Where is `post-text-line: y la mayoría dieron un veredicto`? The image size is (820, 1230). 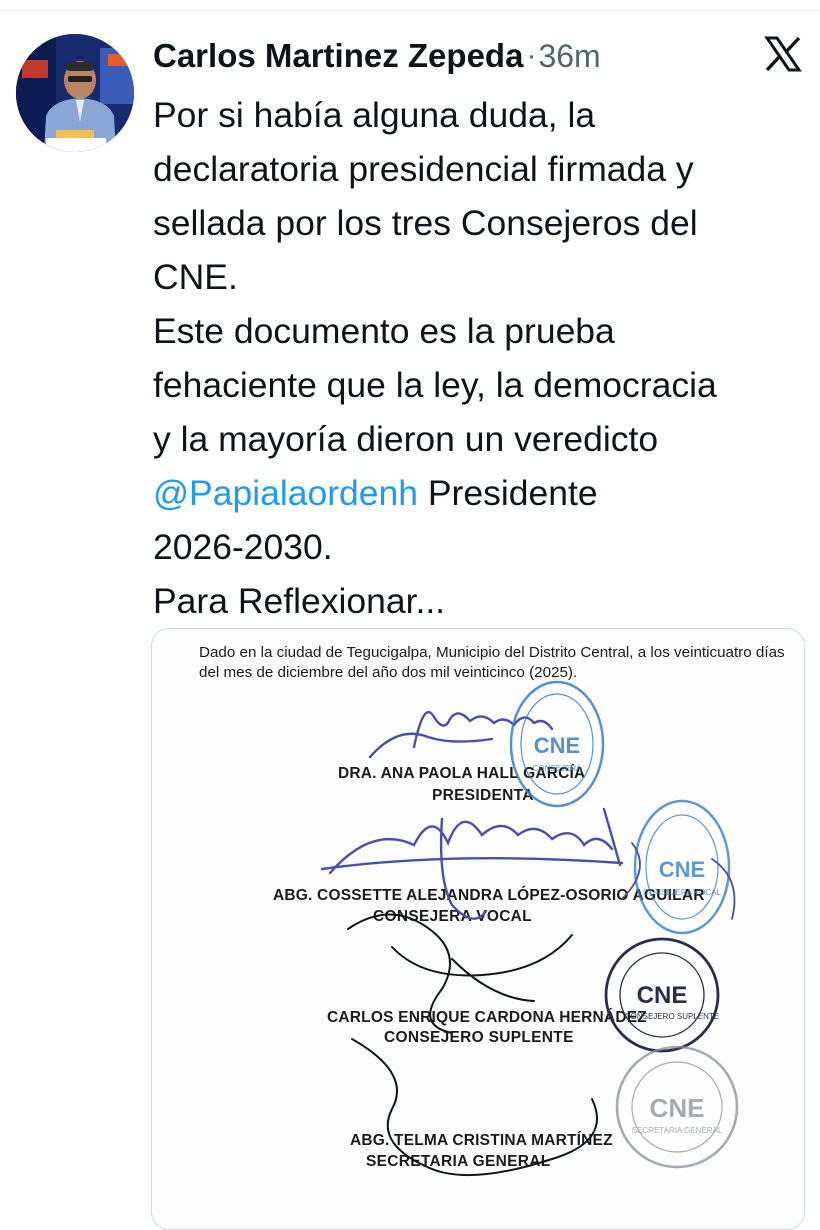
post-text-line: y la mayoría dieron un veredicto is located at coordinates (406, 439).